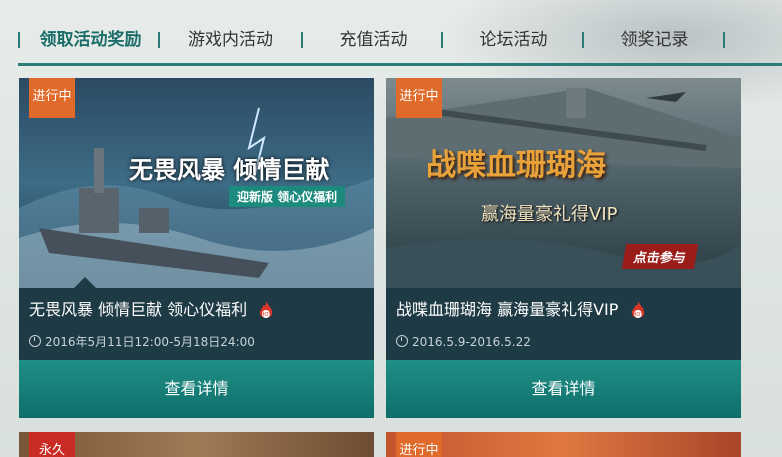 This screenshot has height=457, width=782. I want to click on activity-title: 战喋血珊瑚海 赢海量豪礼得VIP HOT, so click(521, 310).